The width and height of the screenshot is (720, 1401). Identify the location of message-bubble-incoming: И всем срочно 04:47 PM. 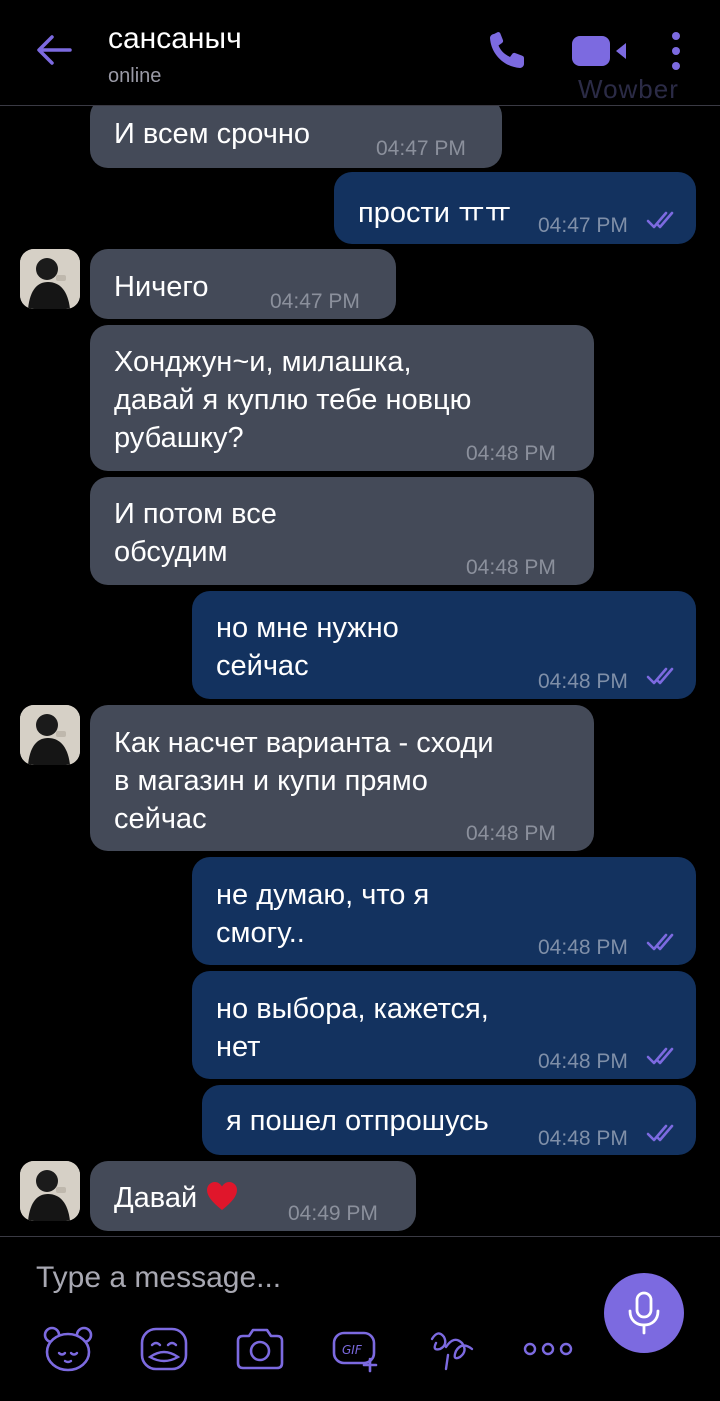
(296, 133).